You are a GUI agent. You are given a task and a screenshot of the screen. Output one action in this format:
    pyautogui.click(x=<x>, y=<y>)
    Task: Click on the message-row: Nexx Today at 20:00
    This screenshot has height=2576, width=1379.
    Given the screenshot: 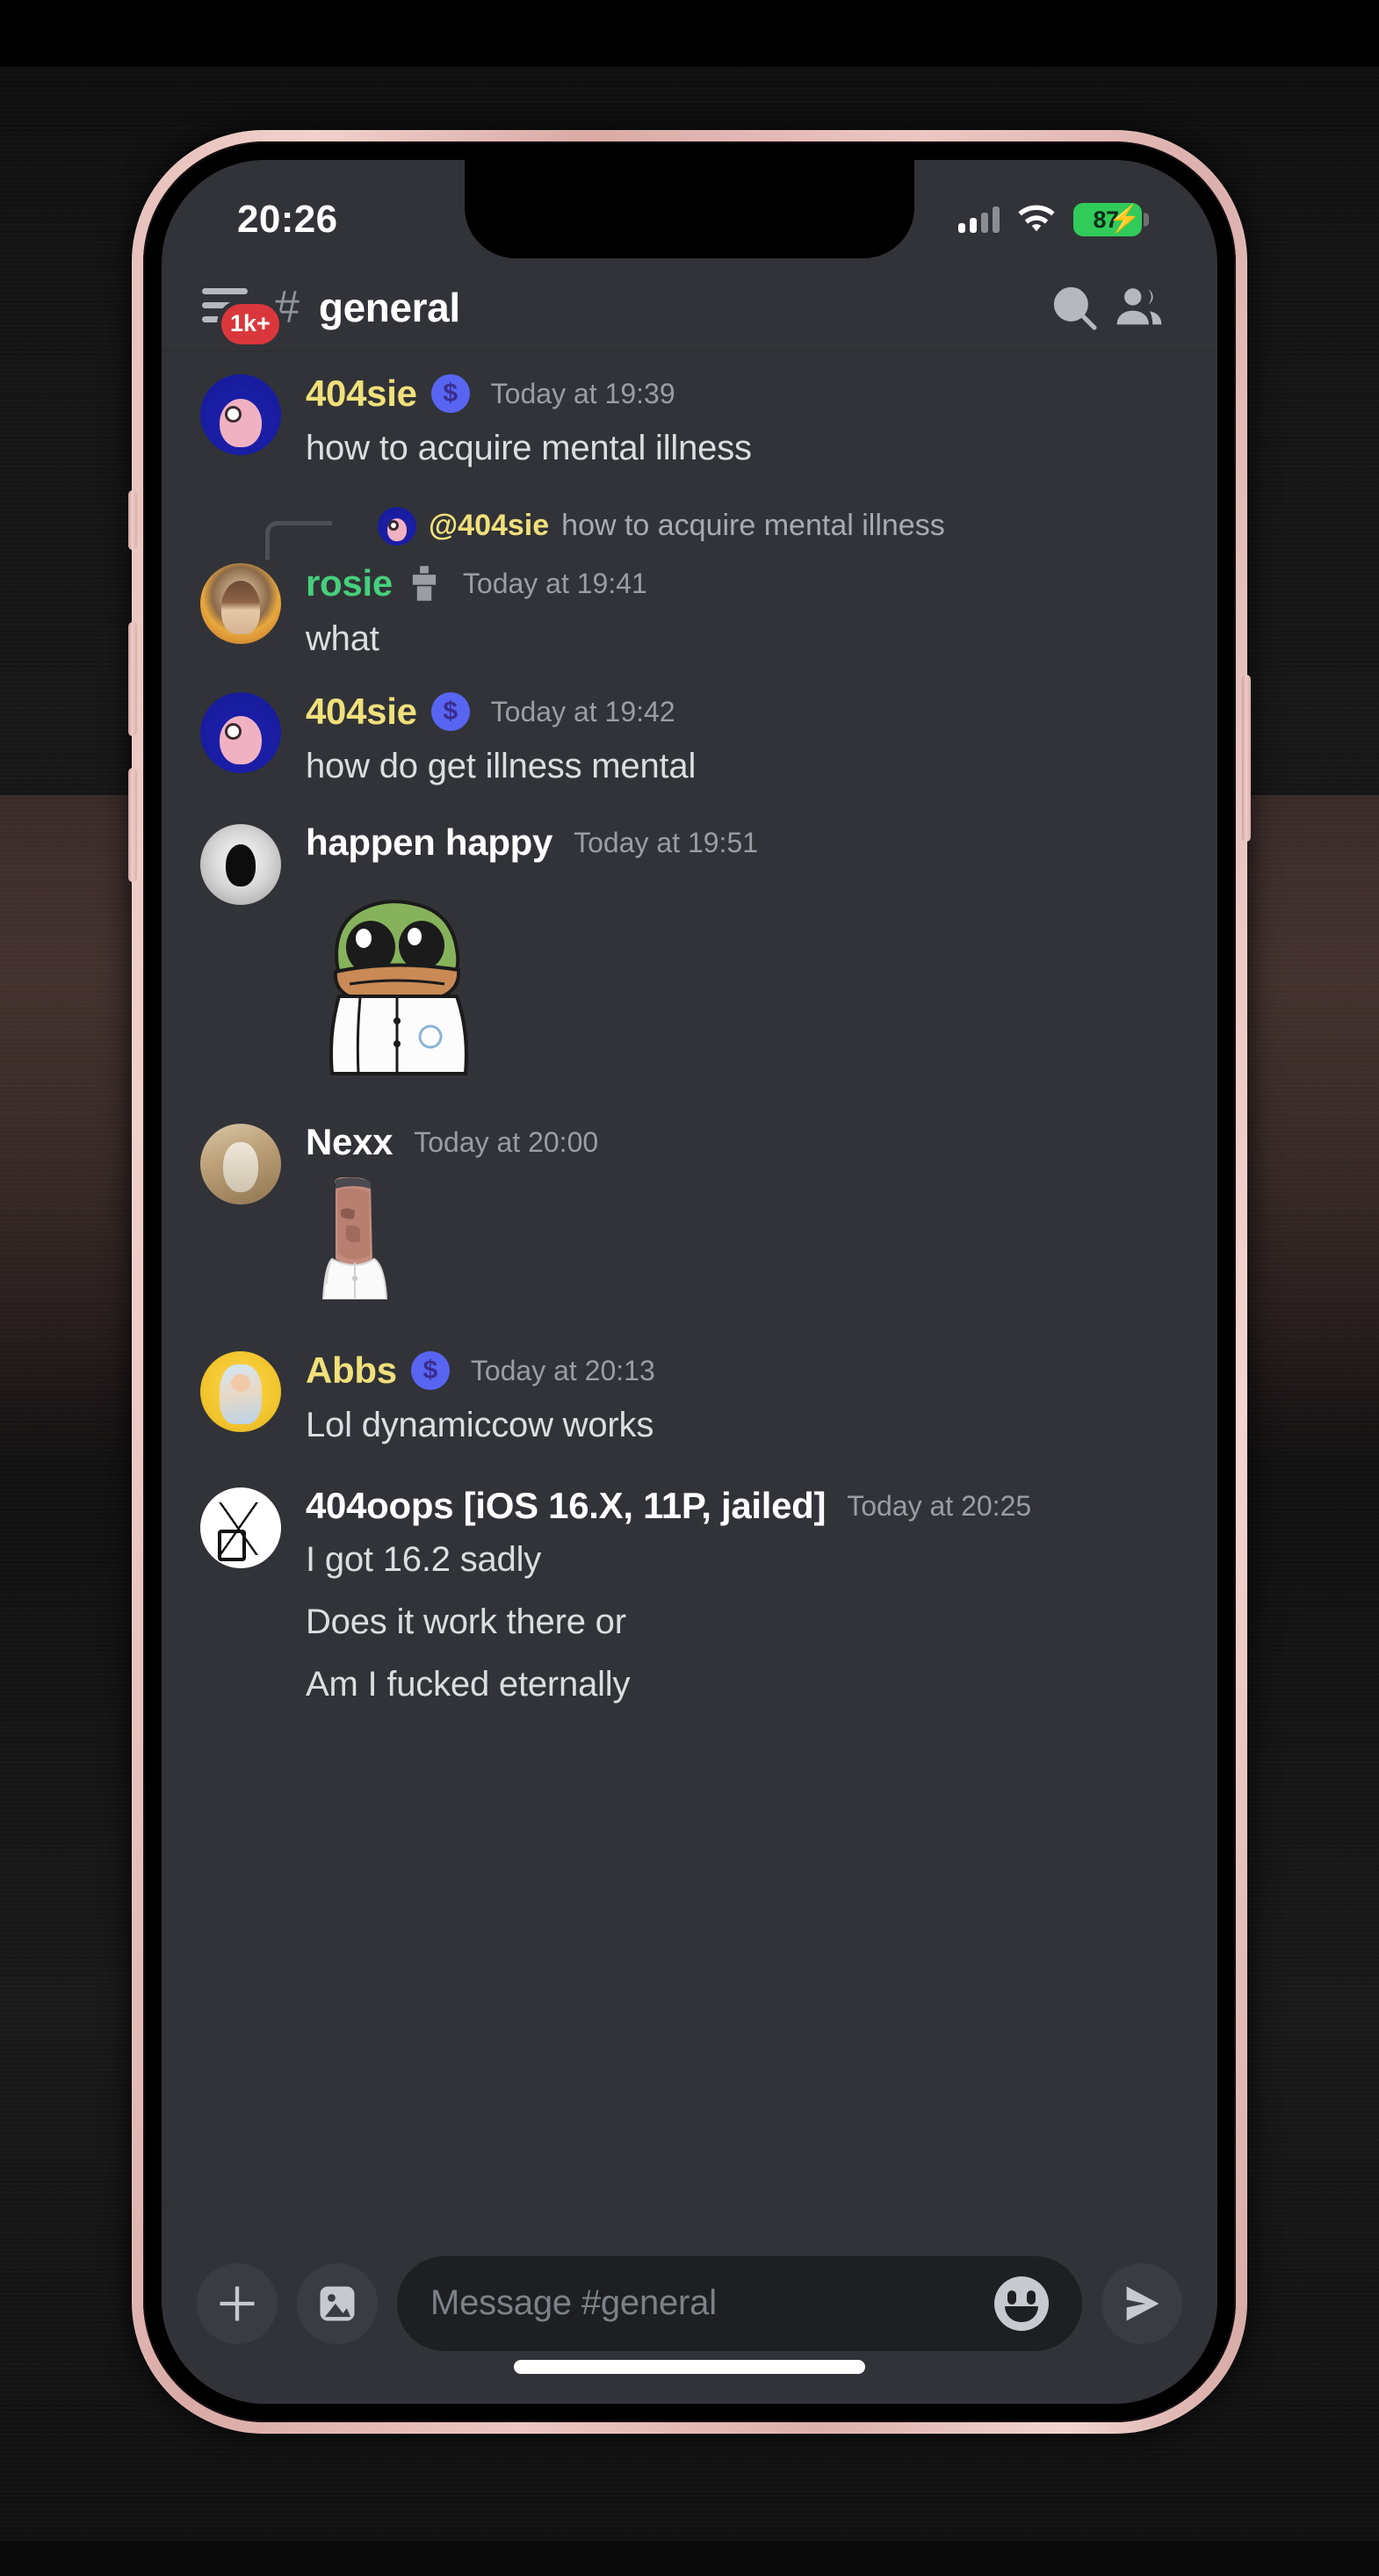 What is the action you would take?
    pyautogui.click(x=689, y=1214)
    